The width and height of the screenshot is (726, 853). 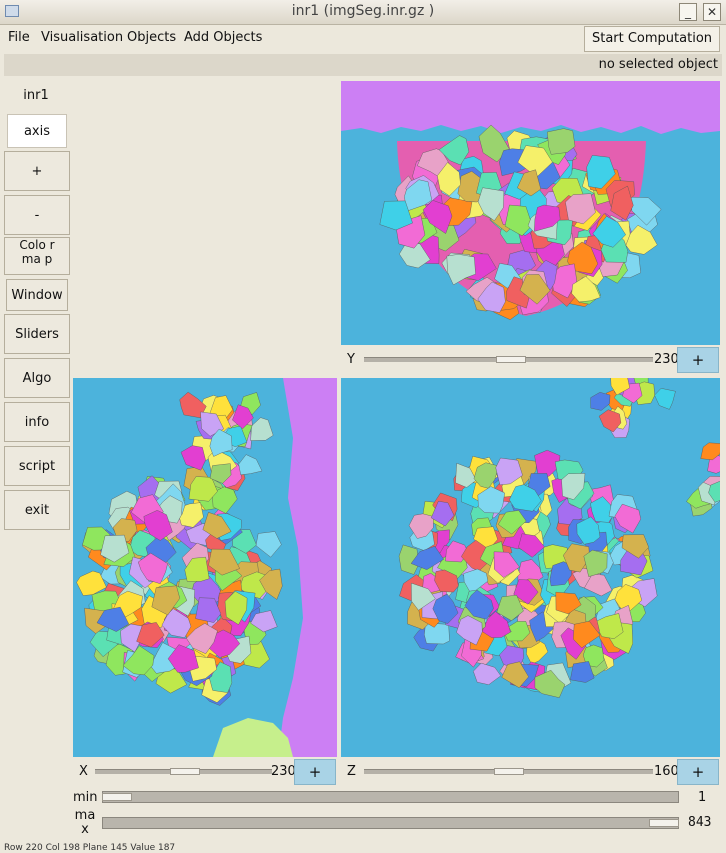 What do you see at coordinates (437, 634) in the screenshot?
I see `segmentation-cell` at bounding box center [437, 634].